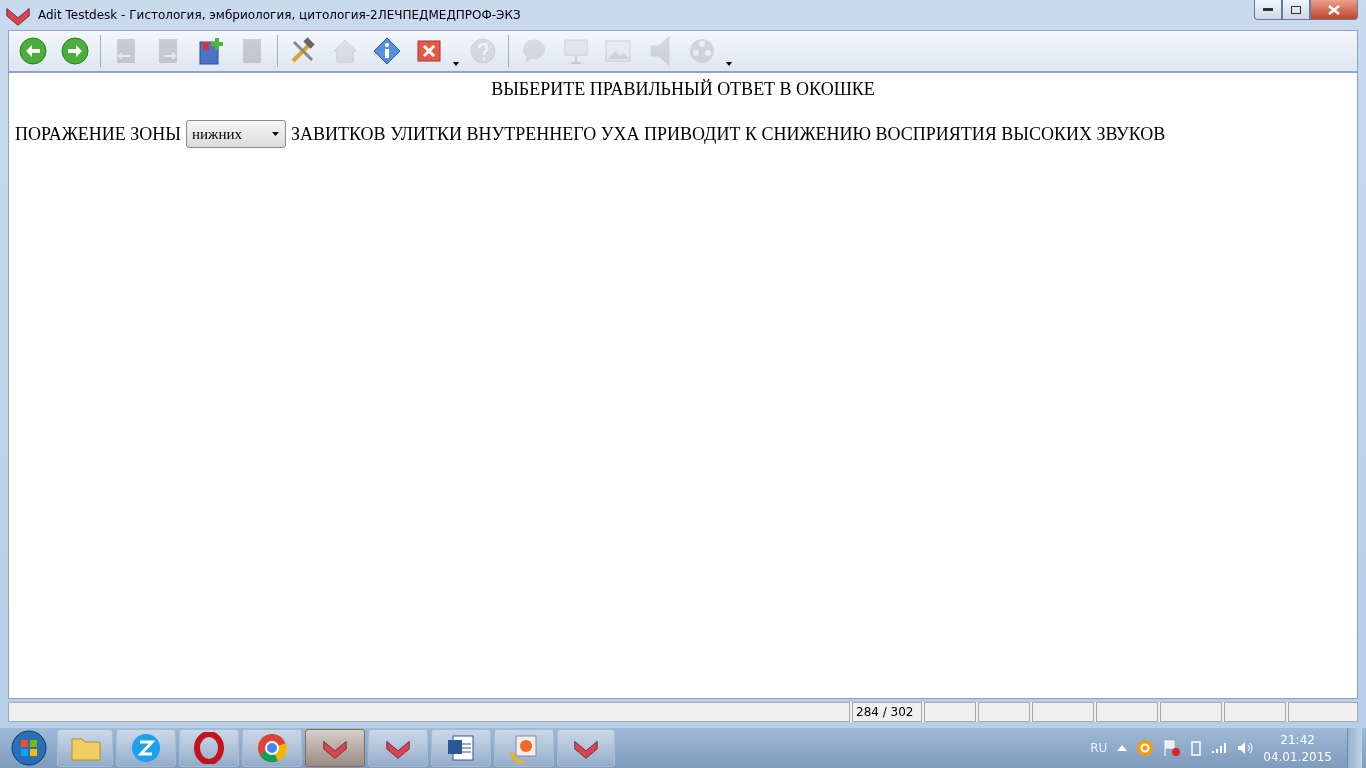 Image resolution: width=1366 pixels, height=768 pixels. I want to click on instruction-text: ВЫБЕРИТЕ ПРАВИЛЬНЫЙ ОТВЕТ В ОКОШКЕ, so click(683, 89).